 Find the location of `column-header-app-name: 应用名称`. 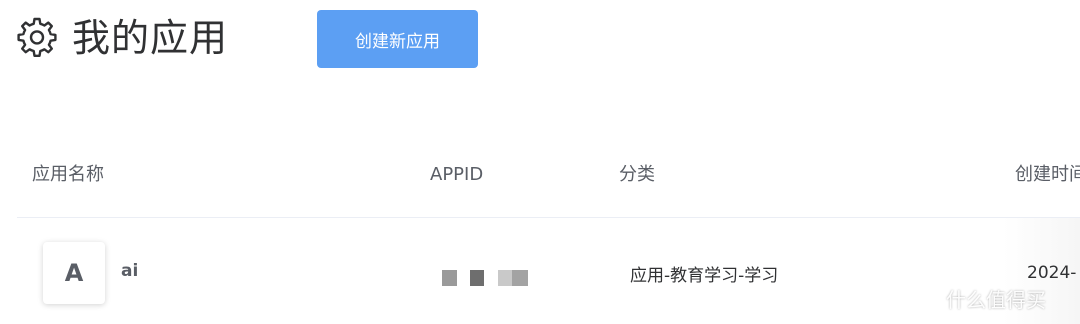

column-header-app-name: 应用名称 is located at coordinates (68, 174).